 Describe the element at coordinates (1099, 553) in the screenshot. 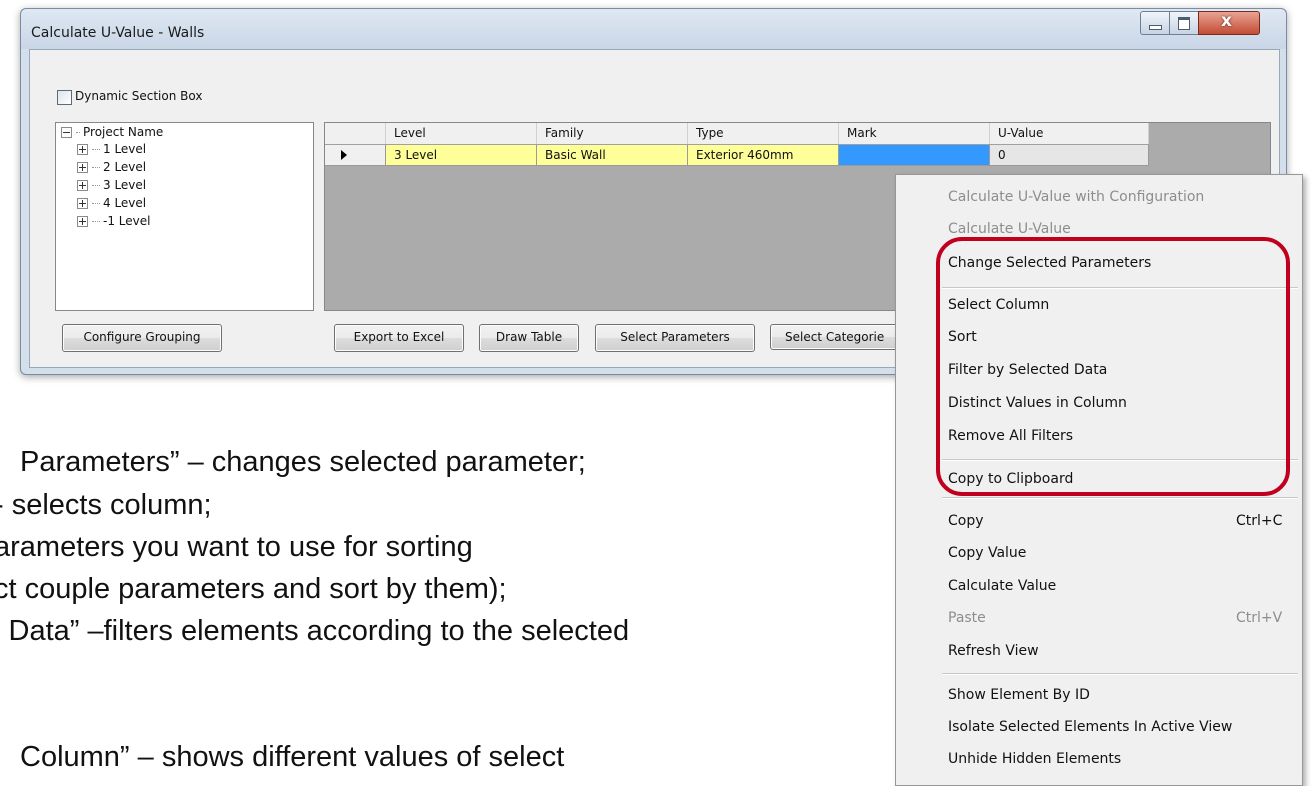

I see `menu-item-copy-value: Copy Value` at that location.